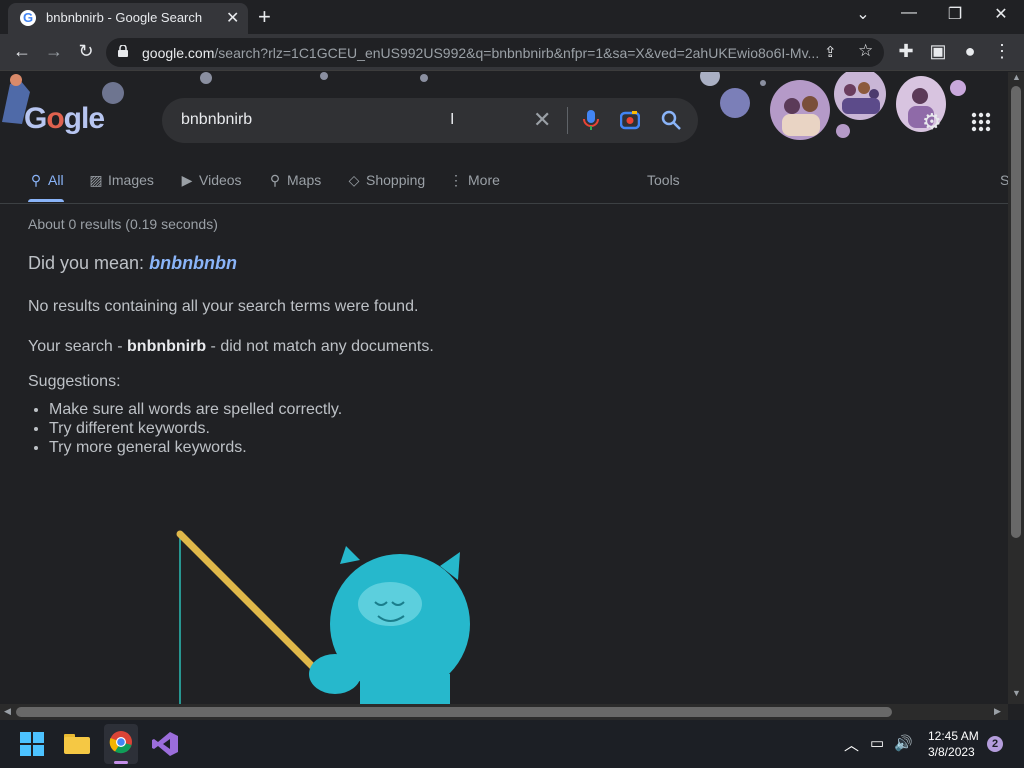 This screenshot has width=1024, height=768. I want to click on suggestion-item: Try different keywords., so click(195, 428).